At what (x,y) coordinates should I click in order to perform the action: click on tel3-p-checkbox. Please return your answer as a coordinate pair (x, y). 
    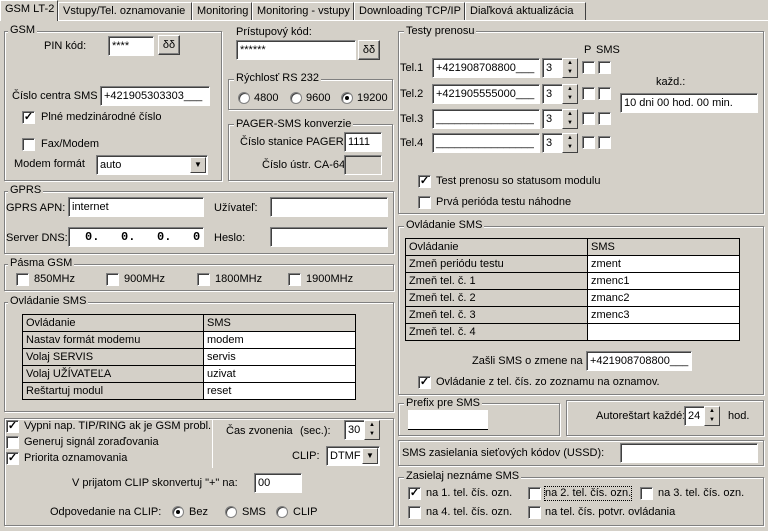
    Looking at the image, I should click on (588, 118).